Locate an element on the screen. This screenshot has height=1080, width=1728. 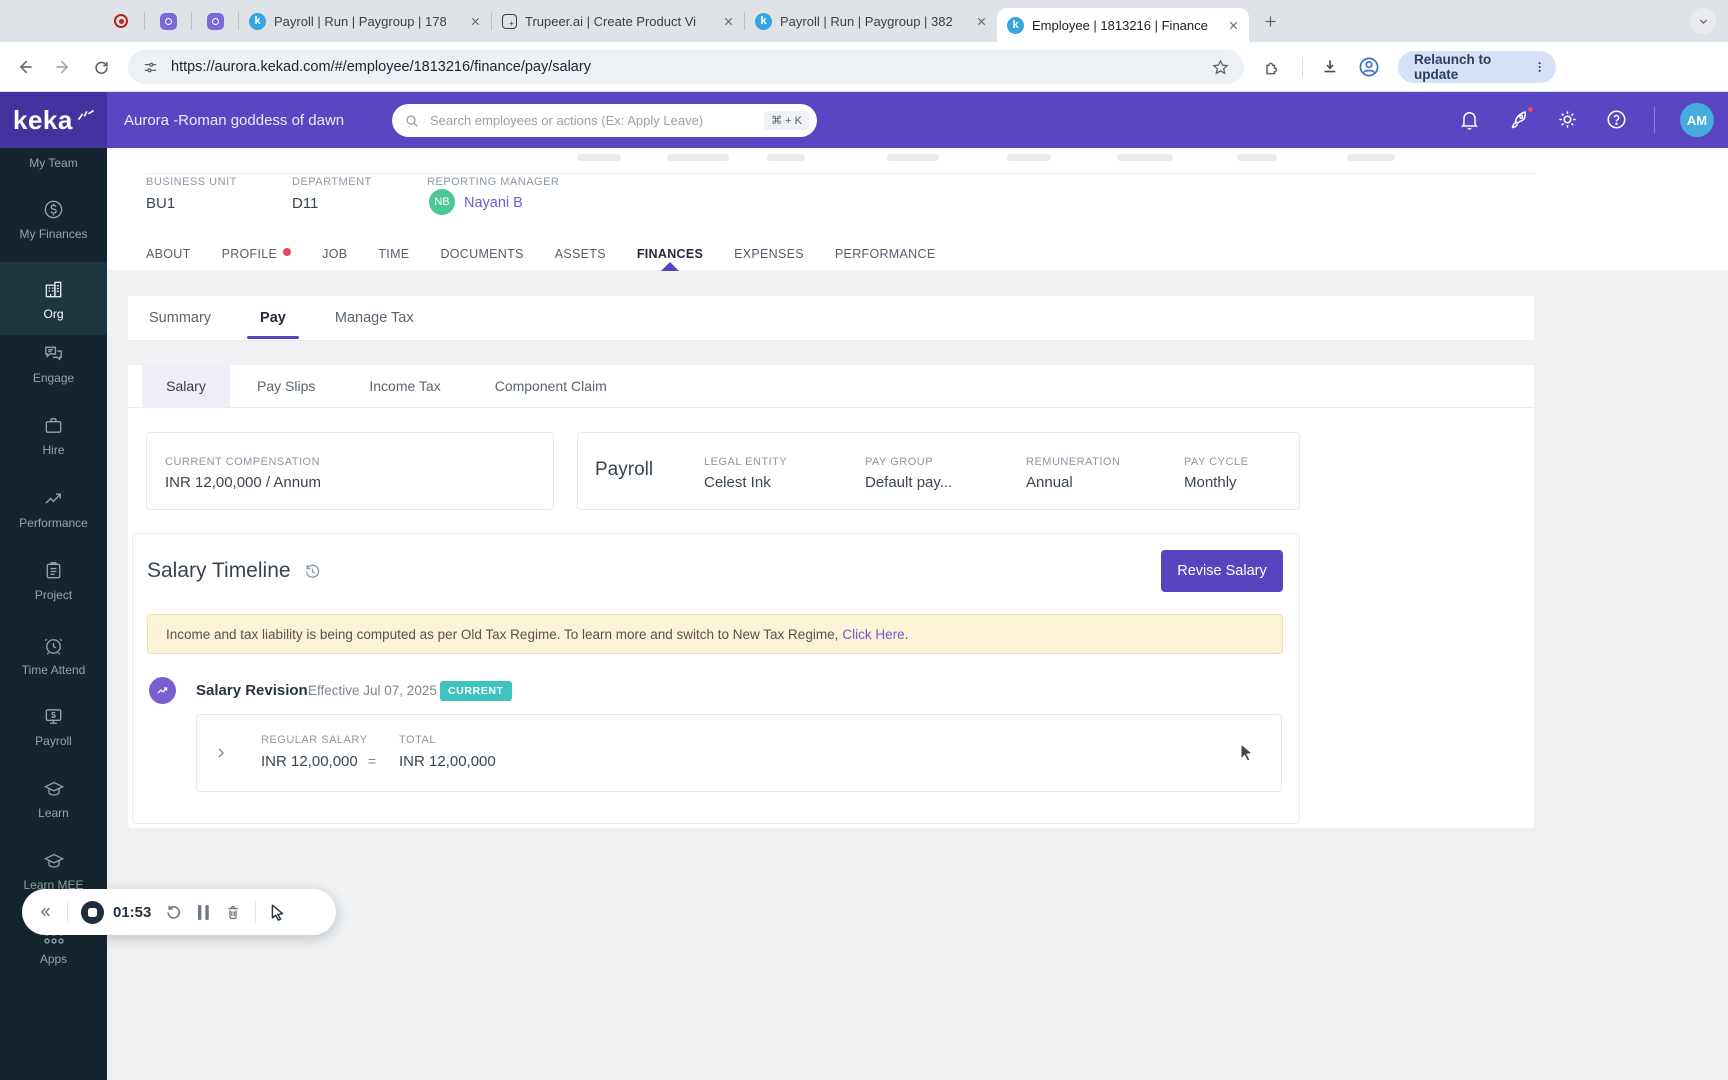
paytab-income-tax: Income Tax is located at coordinates (404, 386).